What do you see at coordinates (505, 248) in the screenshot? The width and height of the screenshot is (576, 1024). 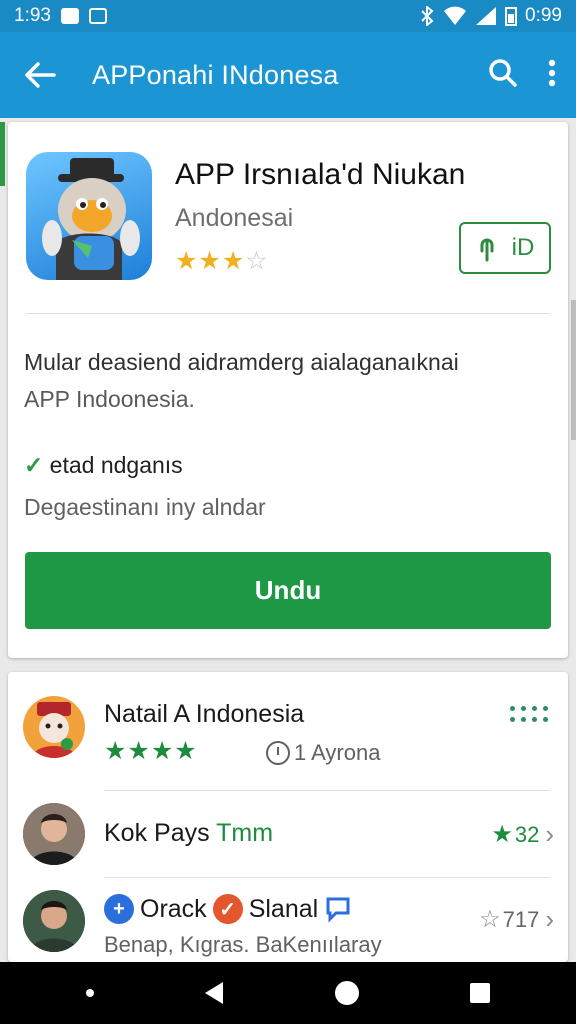 I see `share-button: iD` at bounding box center [505, 248].